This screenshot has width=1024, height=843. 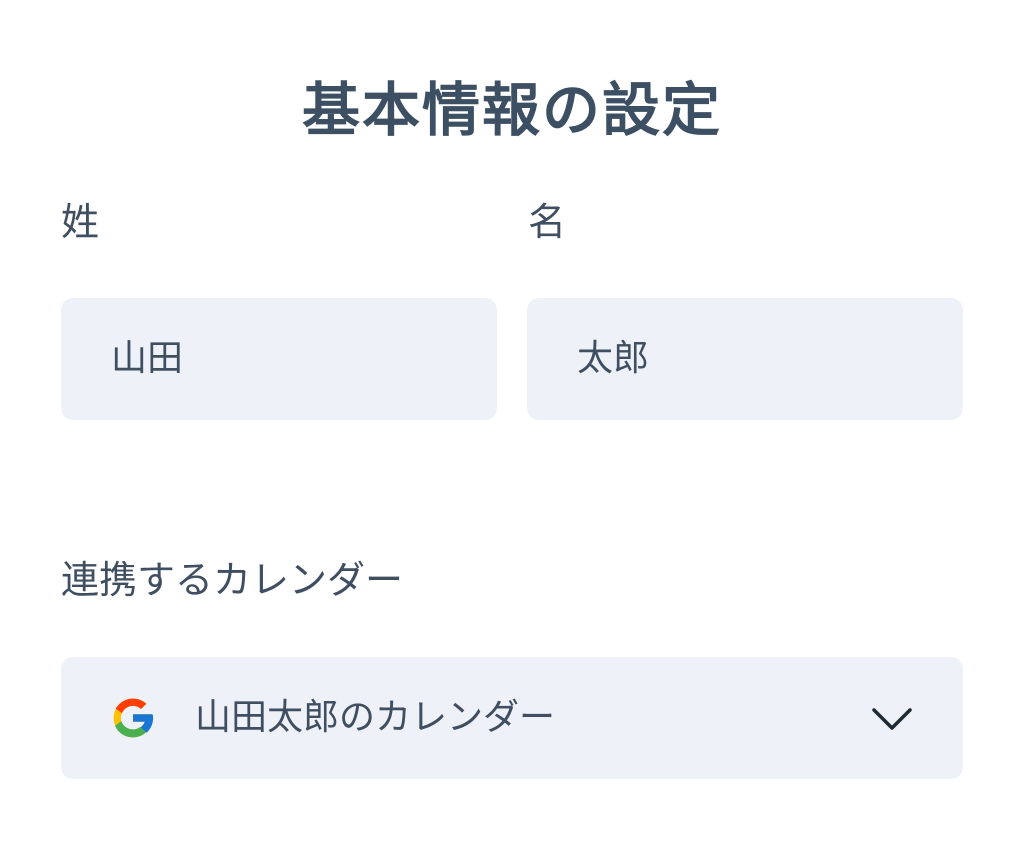 I want to click on last-name-value: 山田, so click(x=147, y=358).